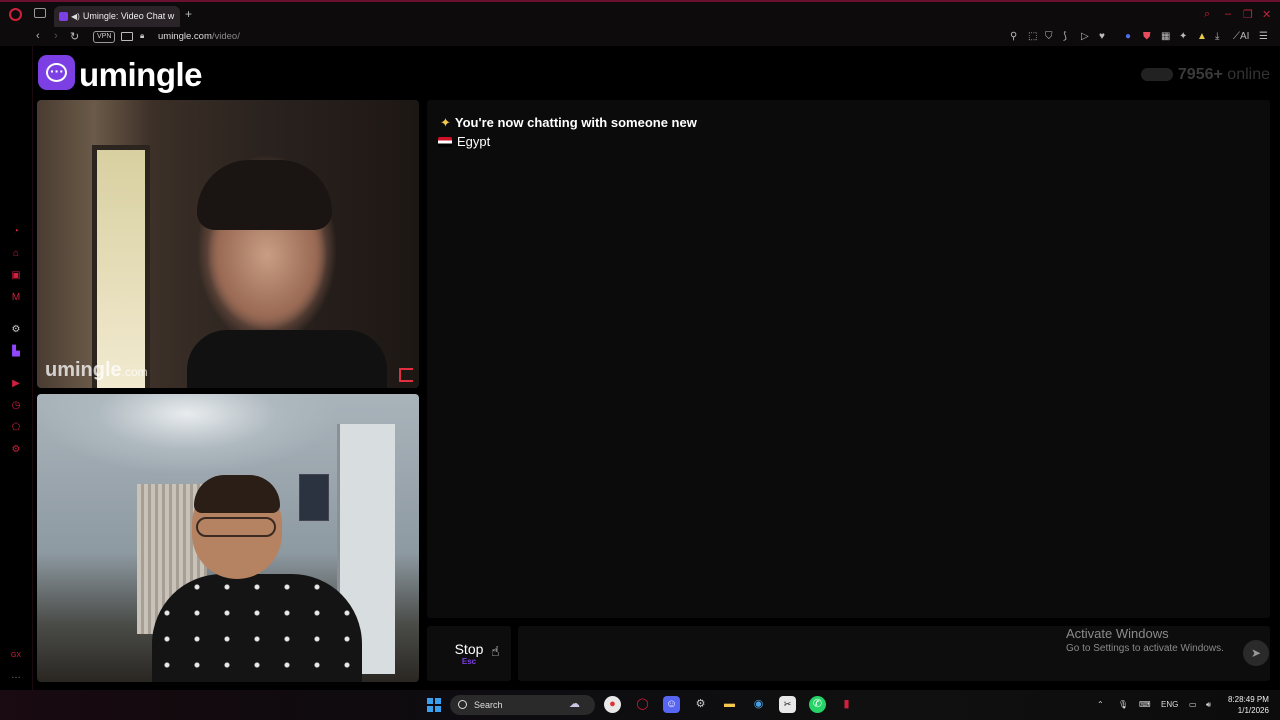  I want to click on aria-ai-icon: ⟋AI, so click(1241, 36).